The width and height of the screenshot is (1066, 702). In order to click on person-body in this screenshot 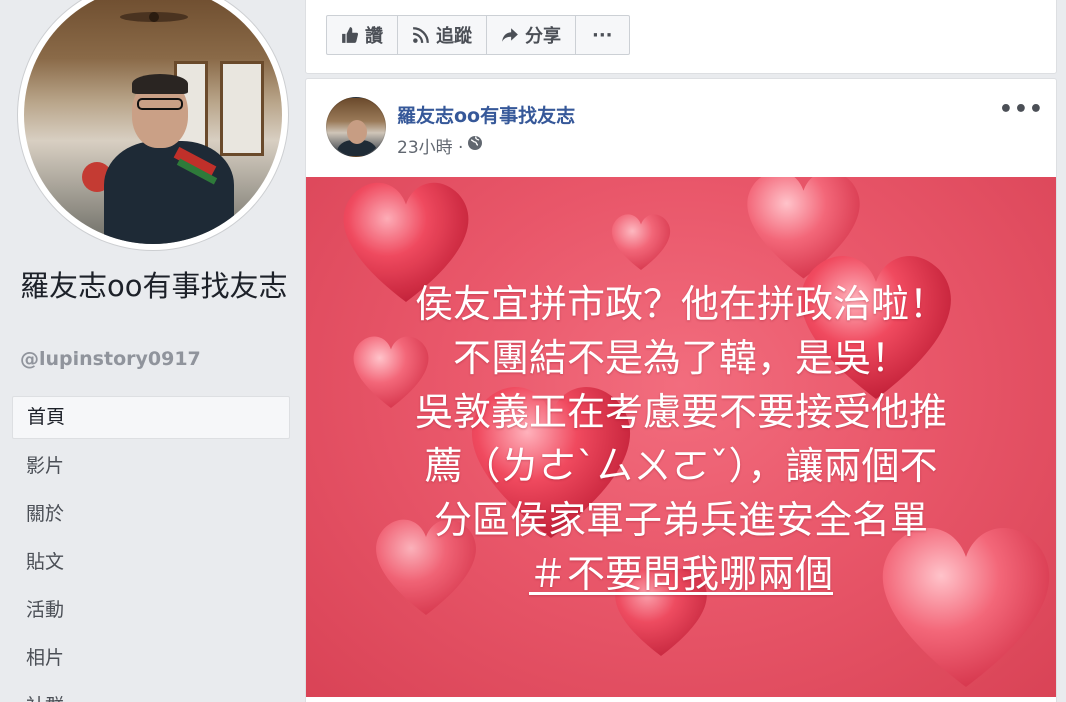, I will do `click(169, 192)`.